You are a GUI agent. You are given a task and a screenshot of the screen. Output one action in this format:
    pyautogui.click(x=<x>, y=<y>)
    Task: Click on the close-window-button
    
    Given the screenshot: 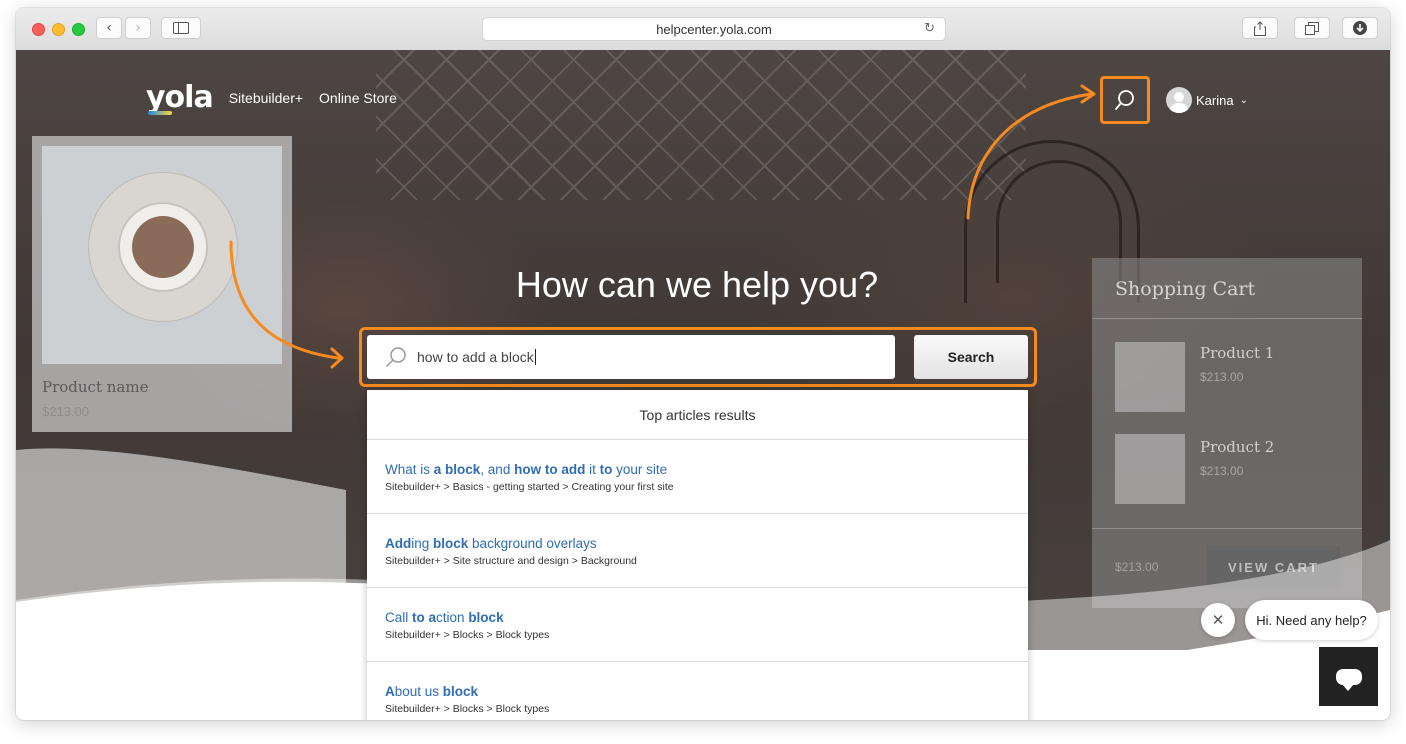 What is the action you would take?
    pyautogui.click(x=38, y=29)
    